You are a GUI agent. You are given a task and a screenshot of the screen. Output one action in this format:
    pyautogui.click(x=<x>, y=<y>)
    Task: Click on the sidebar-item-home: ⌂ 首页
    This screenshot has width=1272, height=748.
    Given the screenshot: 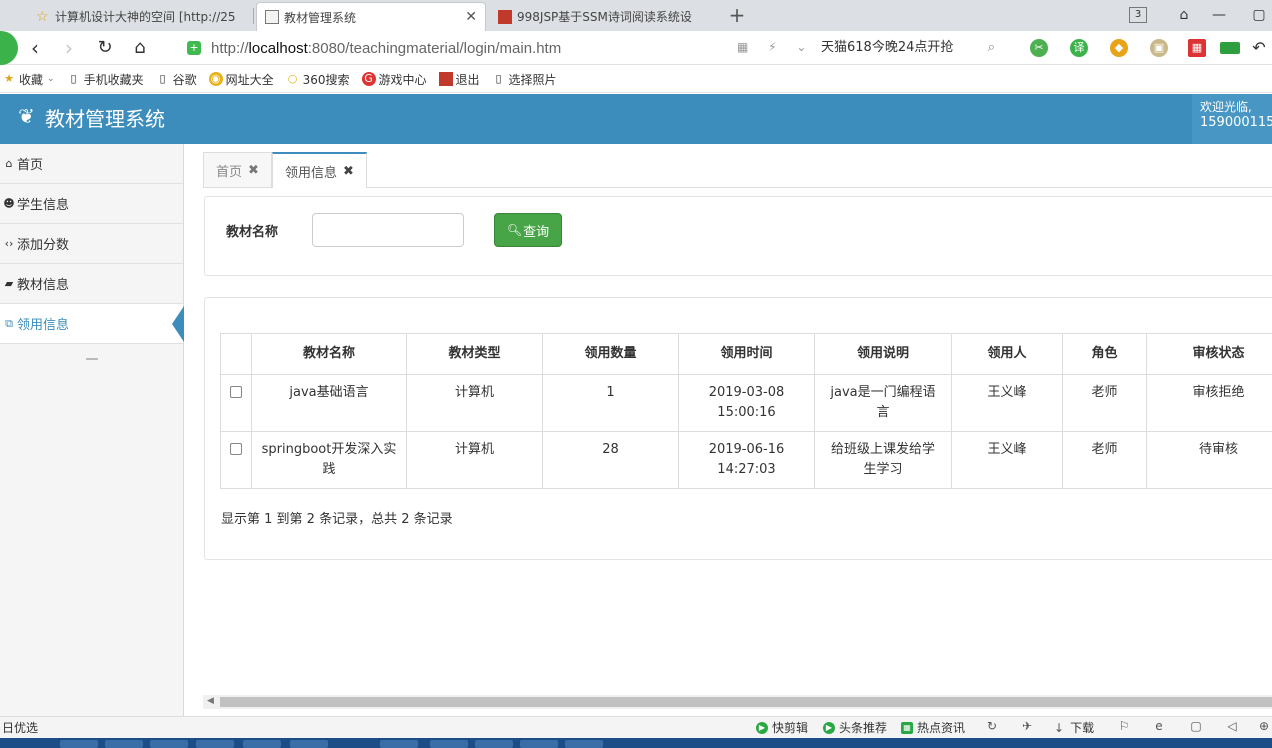 What is the action you would take?
    pyautogui.click(x=91, y=164)
    